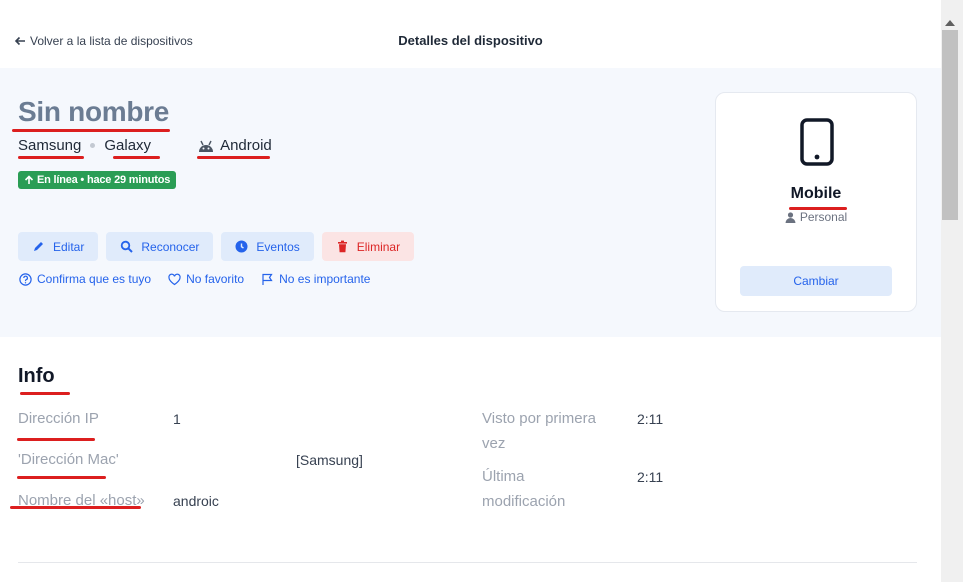 The height and width of the screenshot is (582, 963). I want to click on online-status-badge: En línea • hace 29 minutos, so click(97, 180).